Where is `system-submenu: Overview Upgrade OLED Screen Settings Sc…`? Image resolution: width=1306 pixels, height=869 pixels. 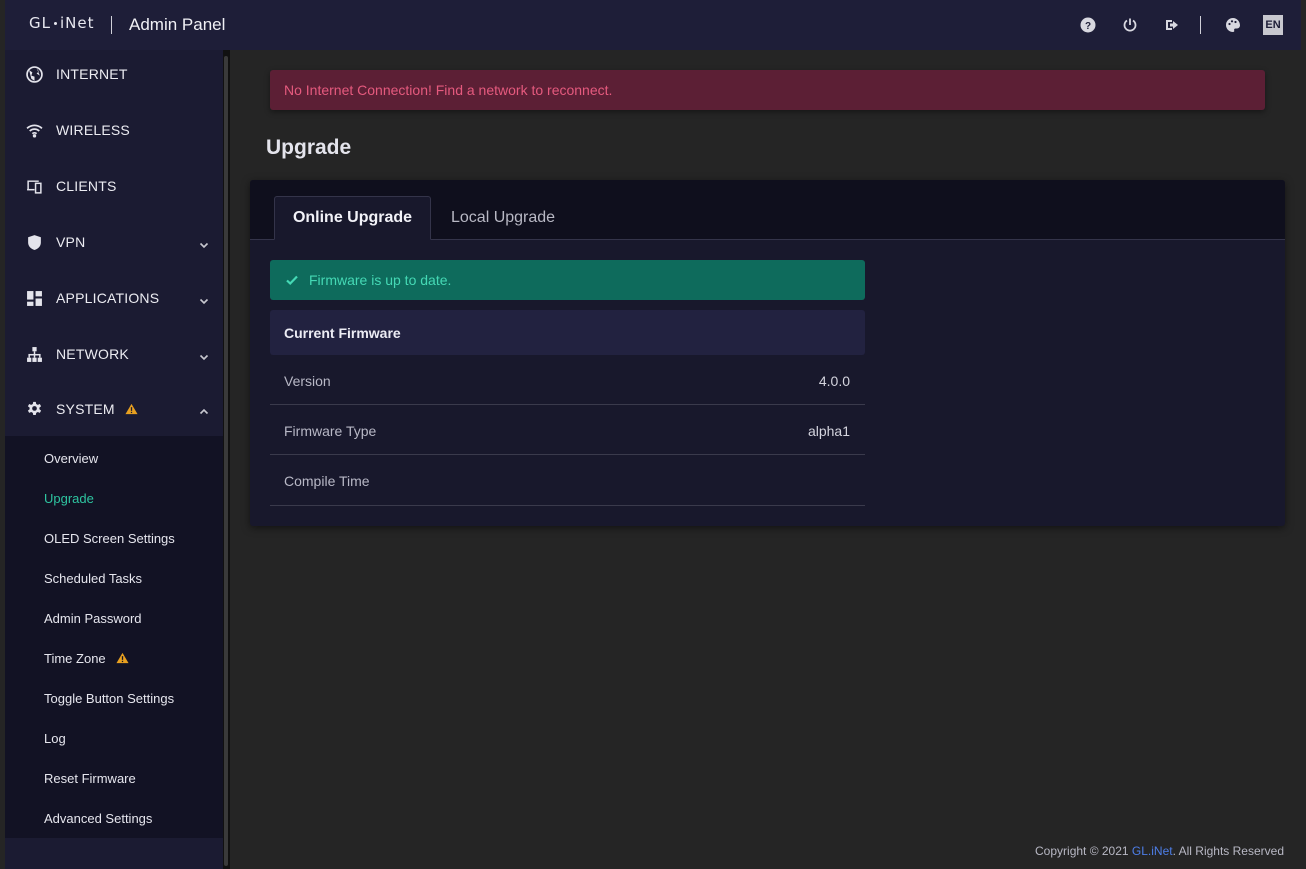 system-submenu: Overview Upgrade OLED Screen Settings Sc… is located at coordinates (114, 637).